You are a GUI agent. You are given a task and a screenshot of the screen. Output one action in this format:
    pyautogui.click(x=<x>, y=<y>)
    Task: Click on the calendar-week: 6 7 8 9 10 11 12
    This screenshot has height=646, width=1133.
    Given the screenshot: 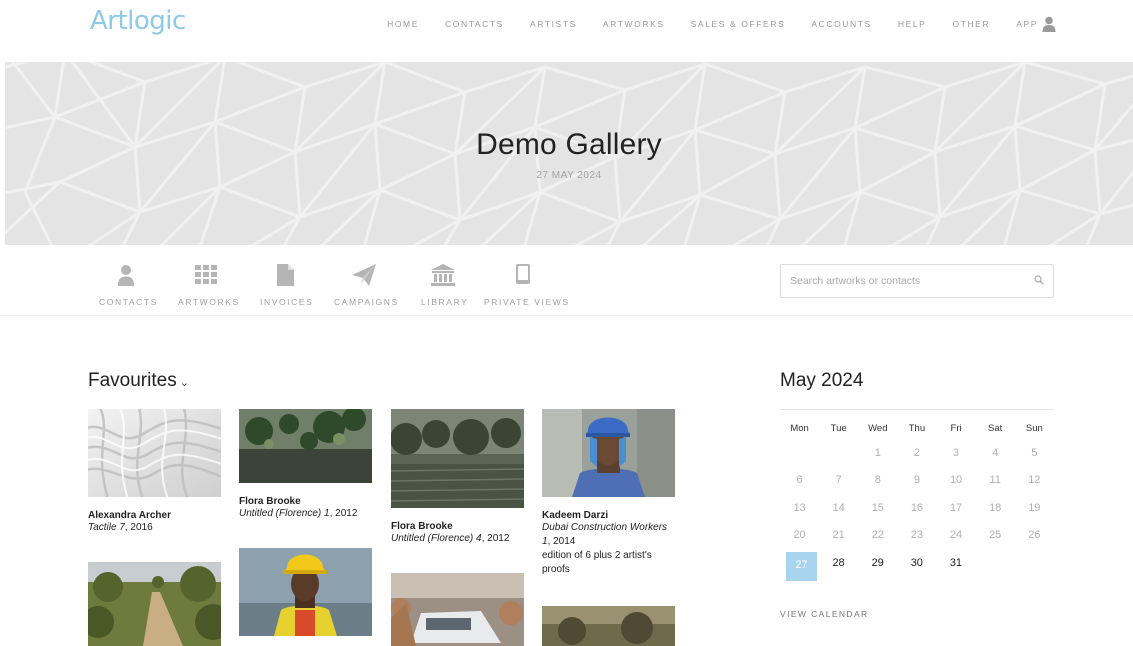 What is the action you would take?
    pyautogui.click(x=917, y=480)
    